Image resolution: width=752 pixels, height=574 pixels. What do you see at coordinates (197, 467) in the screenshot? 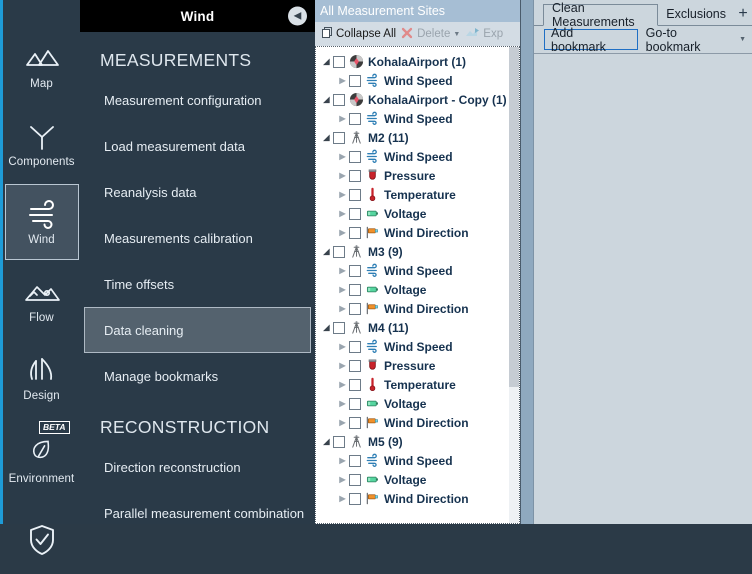
I see `menu-item-direction-reconstruction: Direction reconstruction` at bounding box center [197, 467].